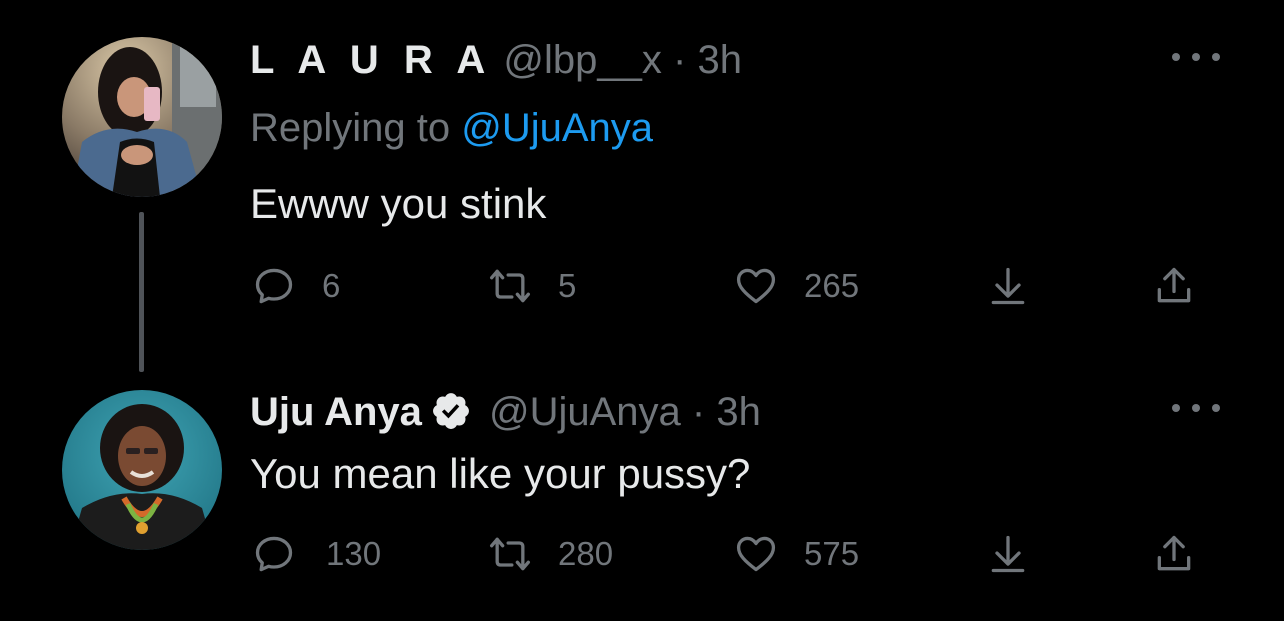 The width and height of the screenshot is (1284, 621). What do you see at coordinates (642, 554) in the screenshot?
I see `tweet-actions: 130 280 575` at bounding box center [642, 554].